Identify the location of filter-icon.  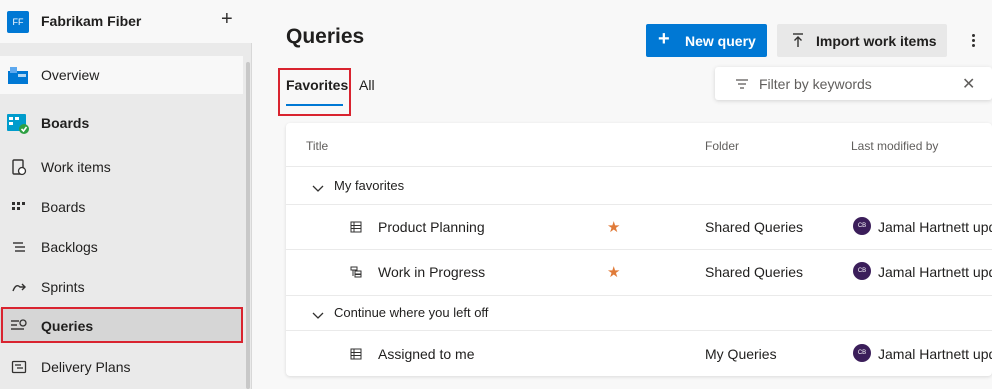
(742, 86).